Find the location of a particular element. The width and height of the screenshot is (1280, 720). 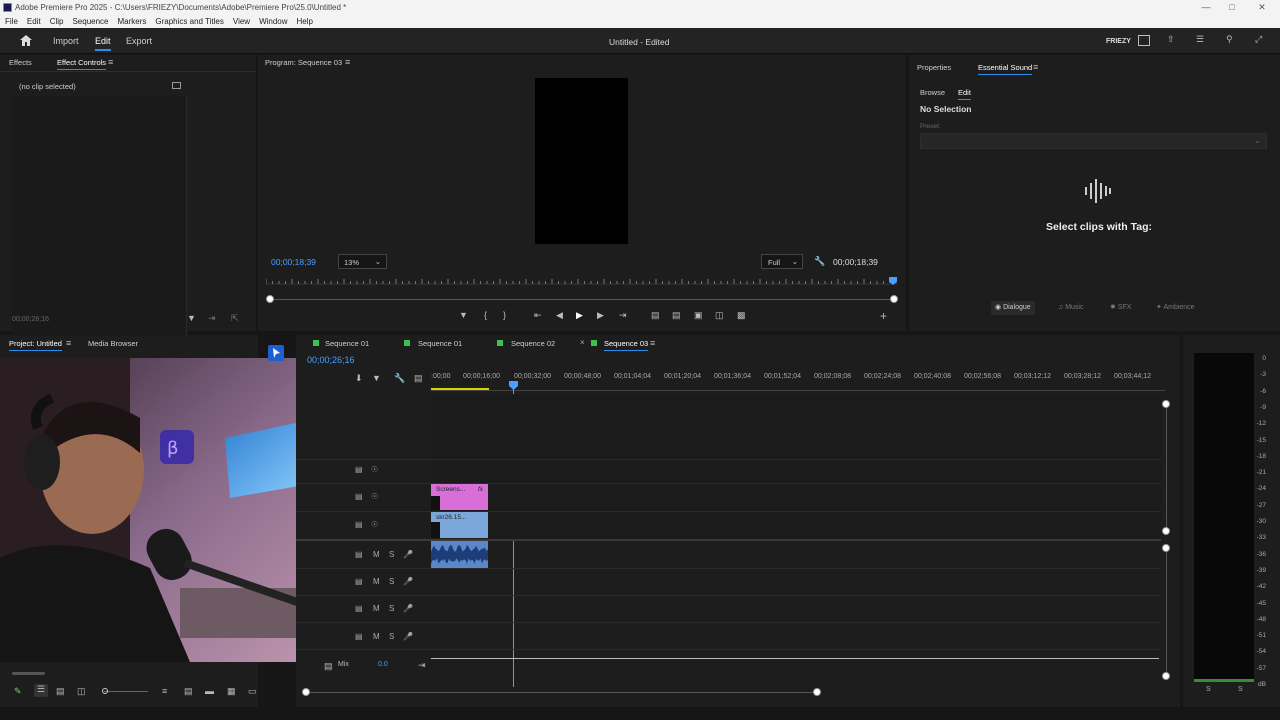

selection-tool-icon is located at coordinates (276, 353).